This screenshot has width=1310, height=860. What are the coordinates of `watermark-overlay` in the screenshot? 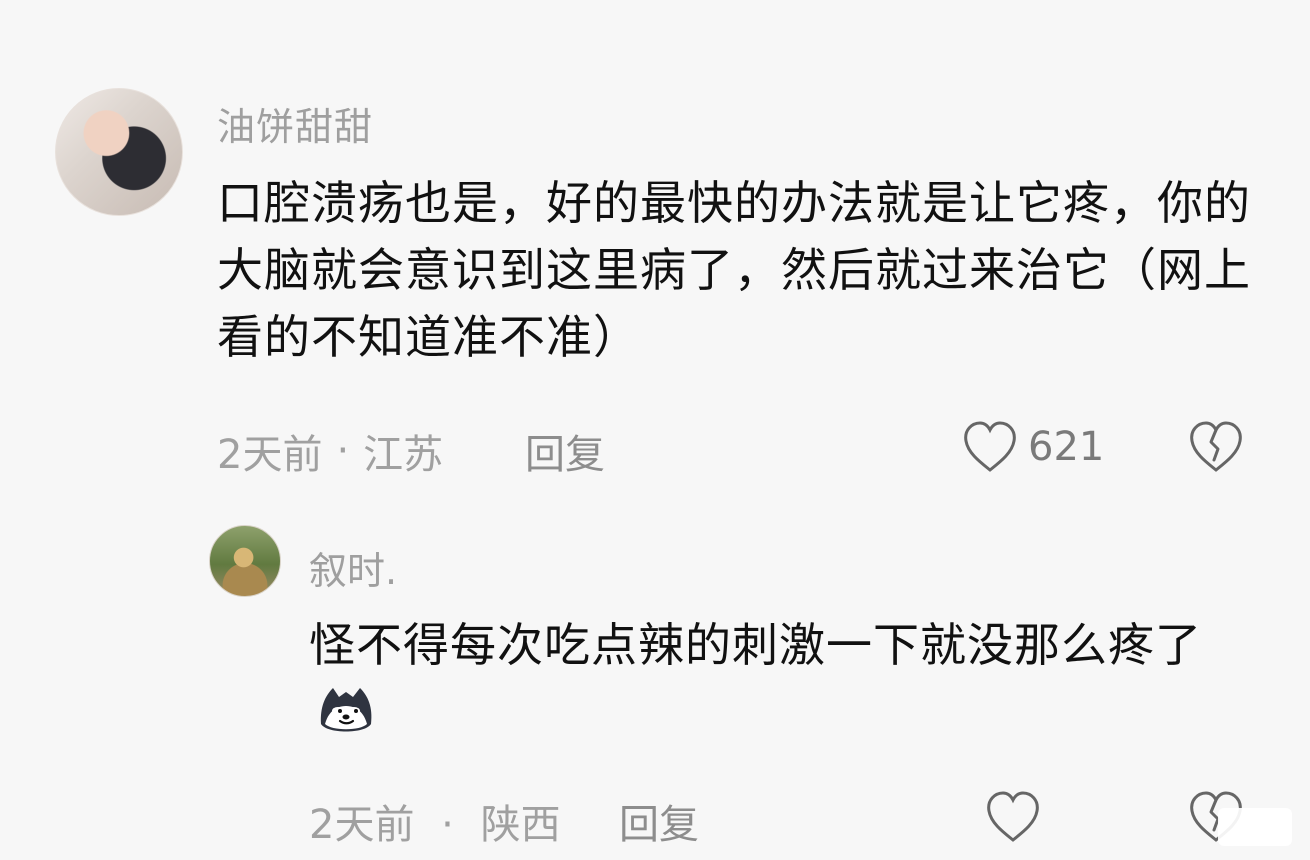 It's located at (1255, 827).